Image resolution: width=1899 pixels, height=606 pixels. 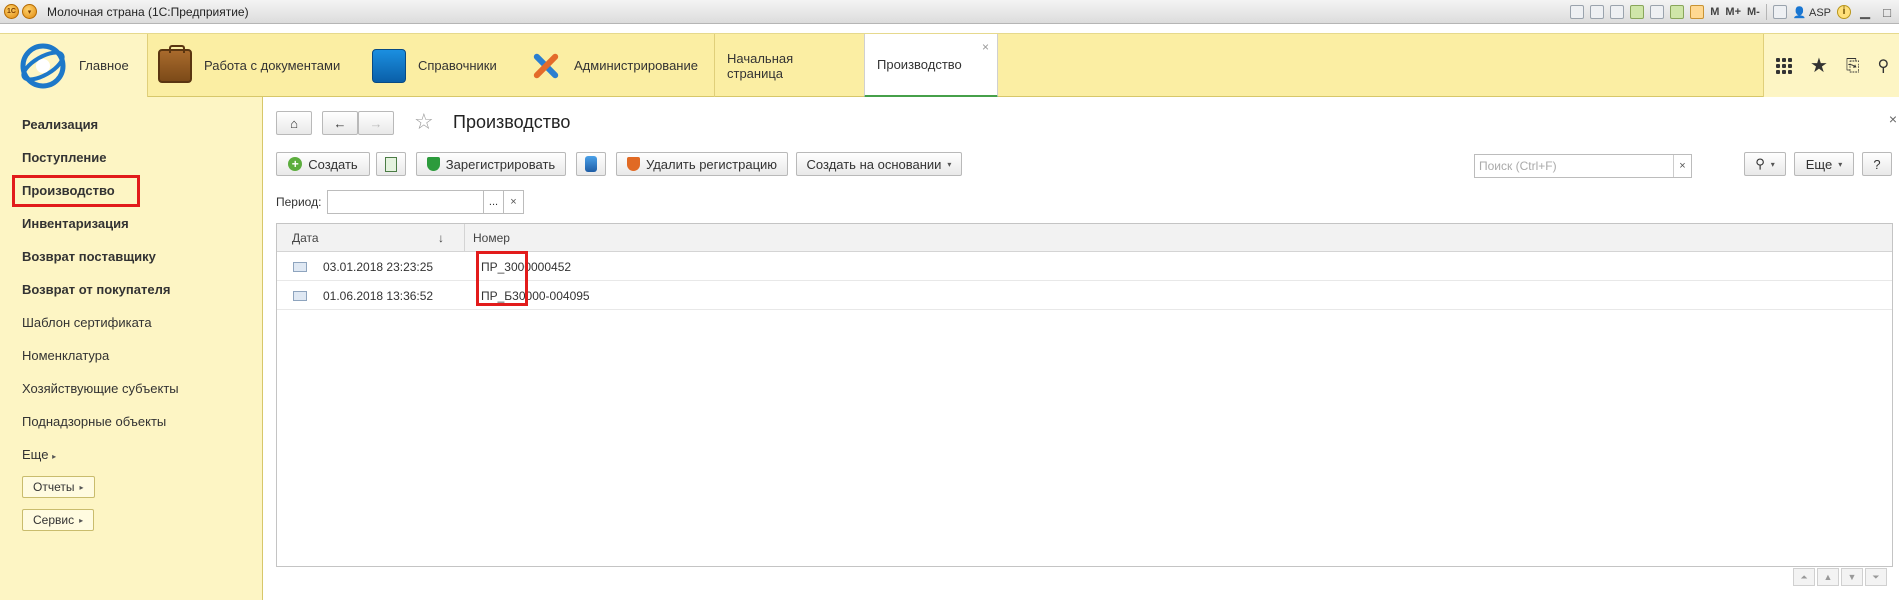 What do you see at coordinates (1876, 577) in the screenshot?
I see `last-page-icon: ⏷` at bounding box center [1876, 577].